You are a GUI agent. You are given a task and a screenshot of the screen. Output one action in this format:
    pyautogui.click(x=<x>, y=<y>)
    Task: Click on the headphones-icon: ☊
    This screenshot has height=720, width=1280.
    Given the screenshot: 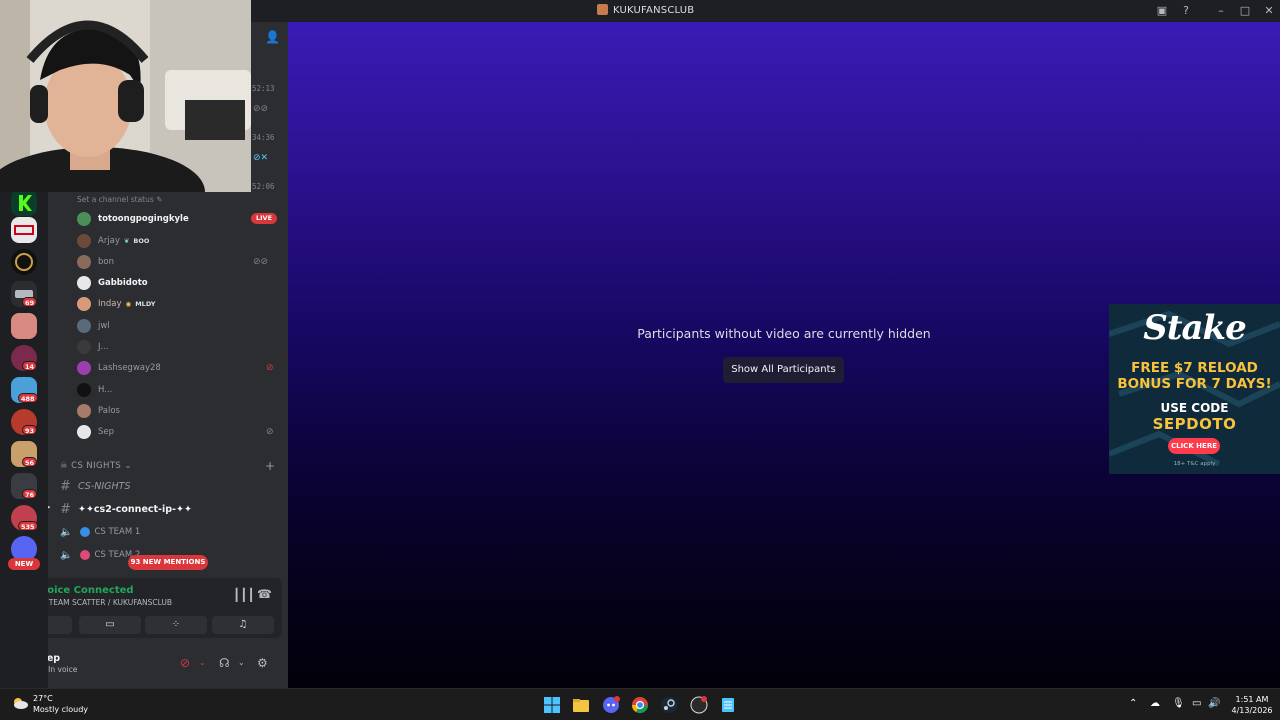 What is the action you would take?
    pyautogui.click(x=224, y=663)
    